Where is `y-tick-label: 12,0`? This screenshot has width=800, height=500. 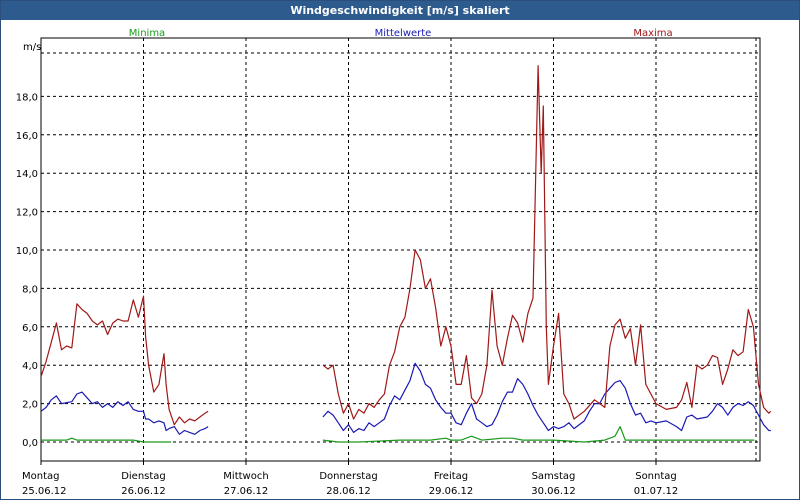 y-tick-label: 12,0 is located at coordinates (27, 213).